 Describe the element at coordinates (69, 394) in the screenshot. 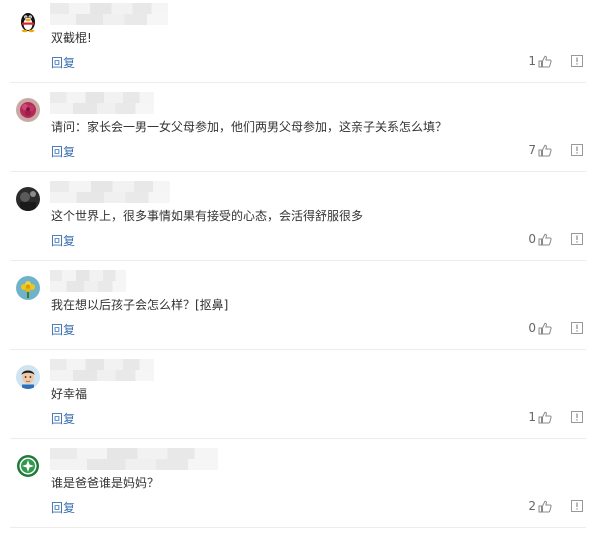

I see `comment-text: 好幸福` at that location.